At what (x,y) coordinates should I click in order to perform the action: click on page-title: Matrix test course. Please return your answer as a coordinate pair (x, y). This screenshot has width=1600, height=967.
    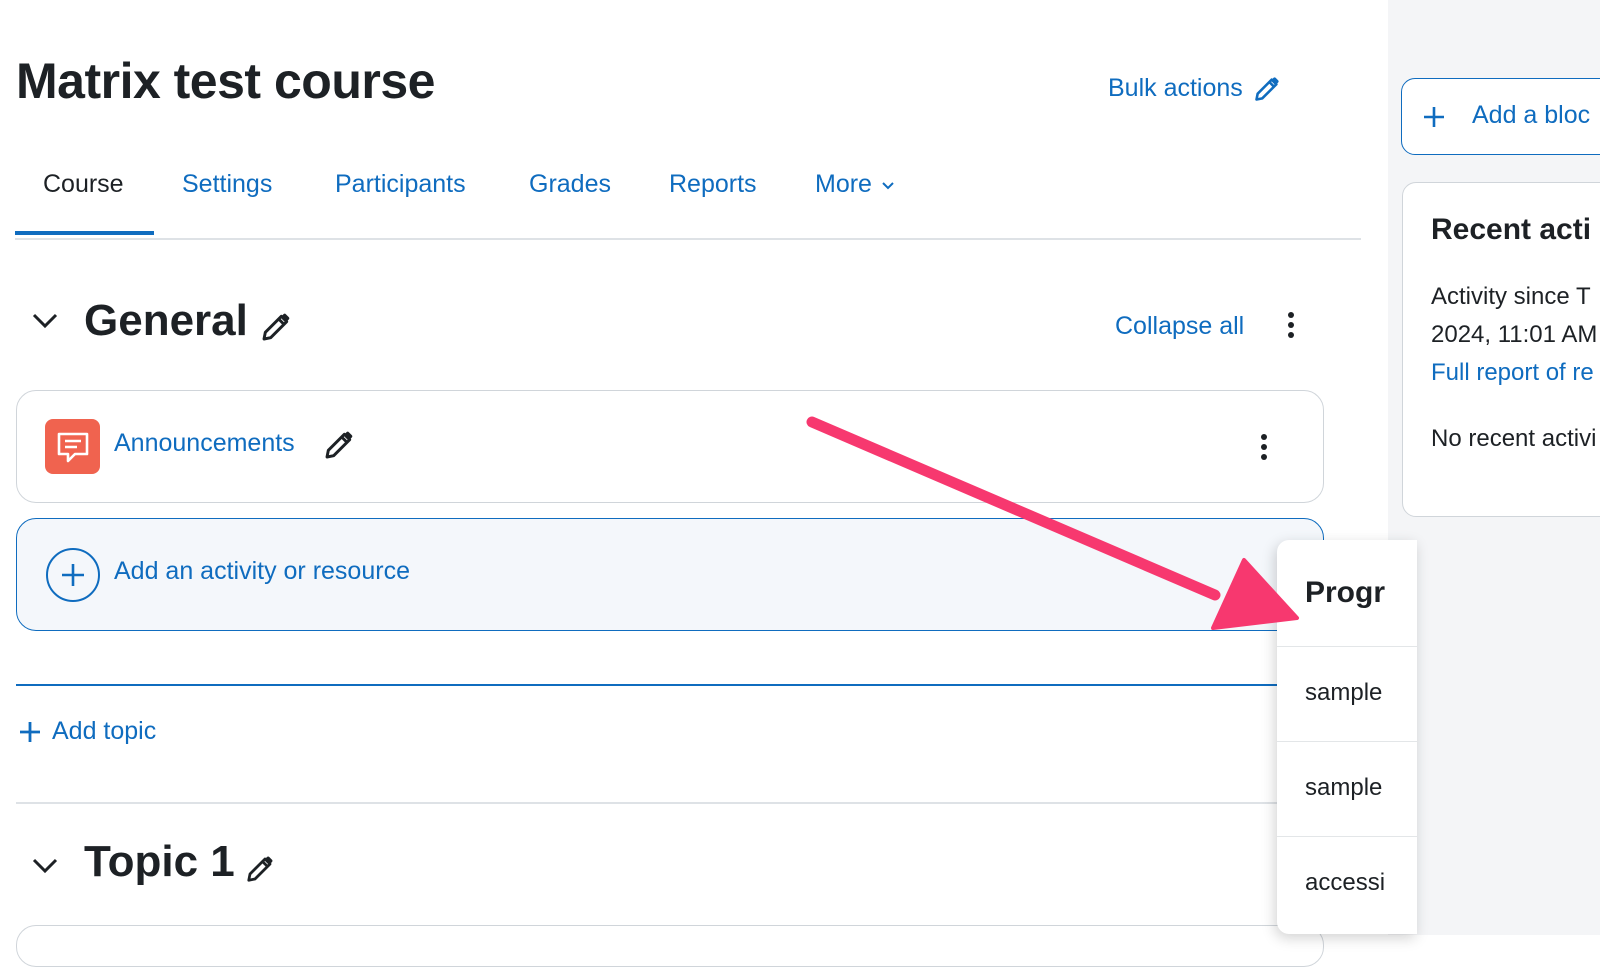
    Looking at the image, I should click on (225, 81).